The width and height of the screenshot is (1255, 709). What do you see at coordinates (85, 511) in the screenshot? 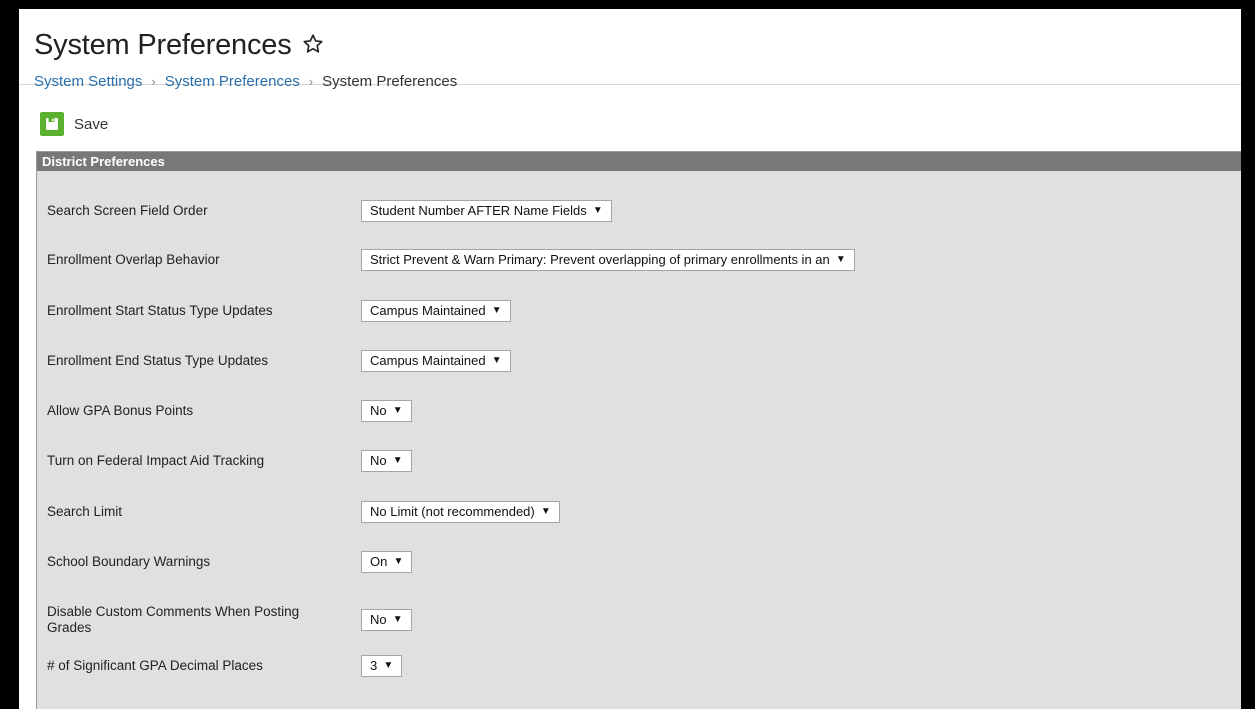
I see `pref-label: Search Limit` at bounding box center [85, 511].